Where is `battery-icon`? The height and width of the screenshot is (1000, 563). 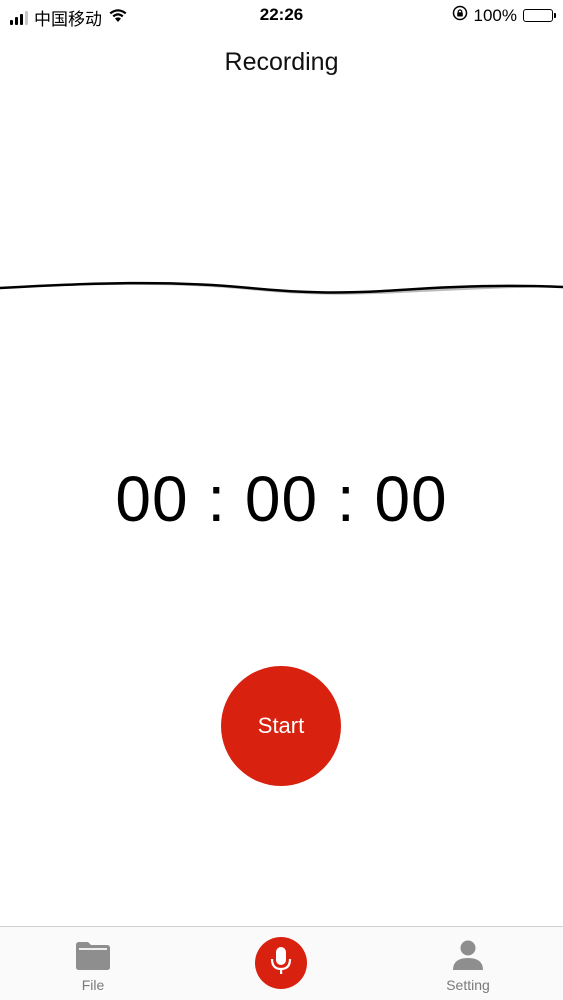 battery-icon is located at coordinates (539, 15).